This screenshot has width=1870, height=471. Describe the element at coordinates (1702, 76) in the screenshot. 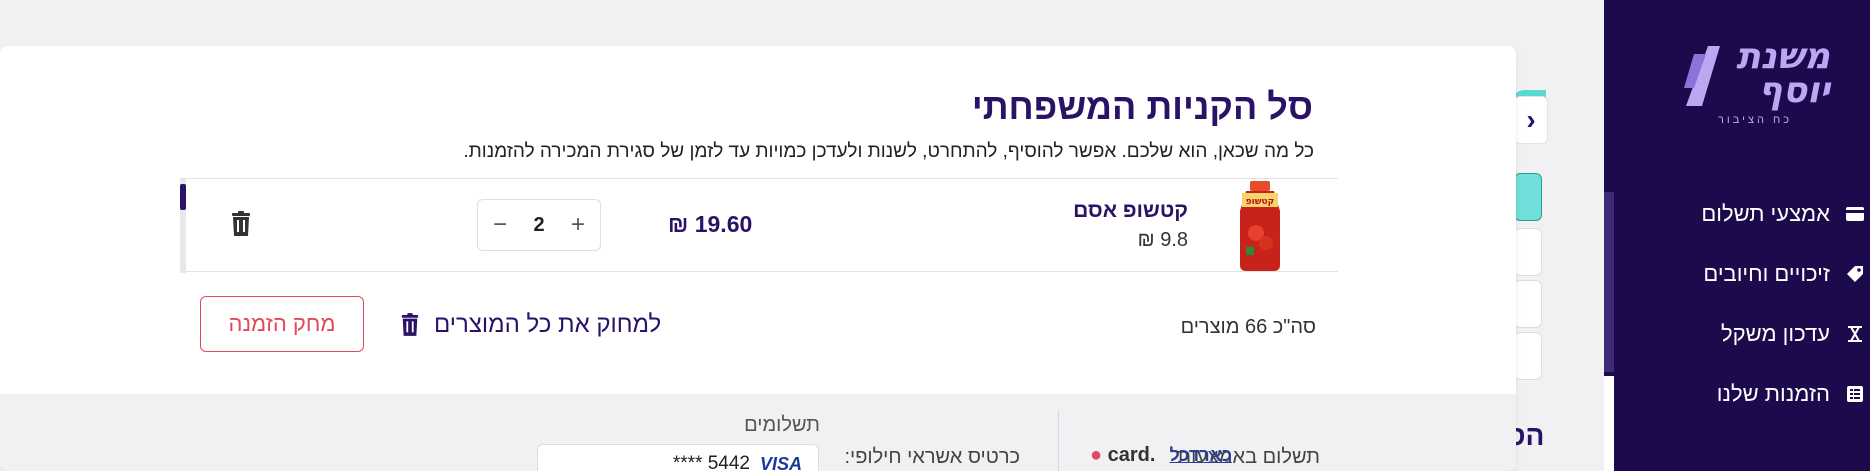

I see `logo-mark-icon` at that location.